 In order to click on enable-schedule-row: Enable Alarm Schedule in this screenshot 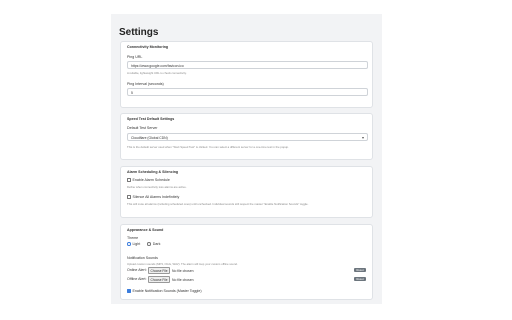, I will do `click(148, 180)`.